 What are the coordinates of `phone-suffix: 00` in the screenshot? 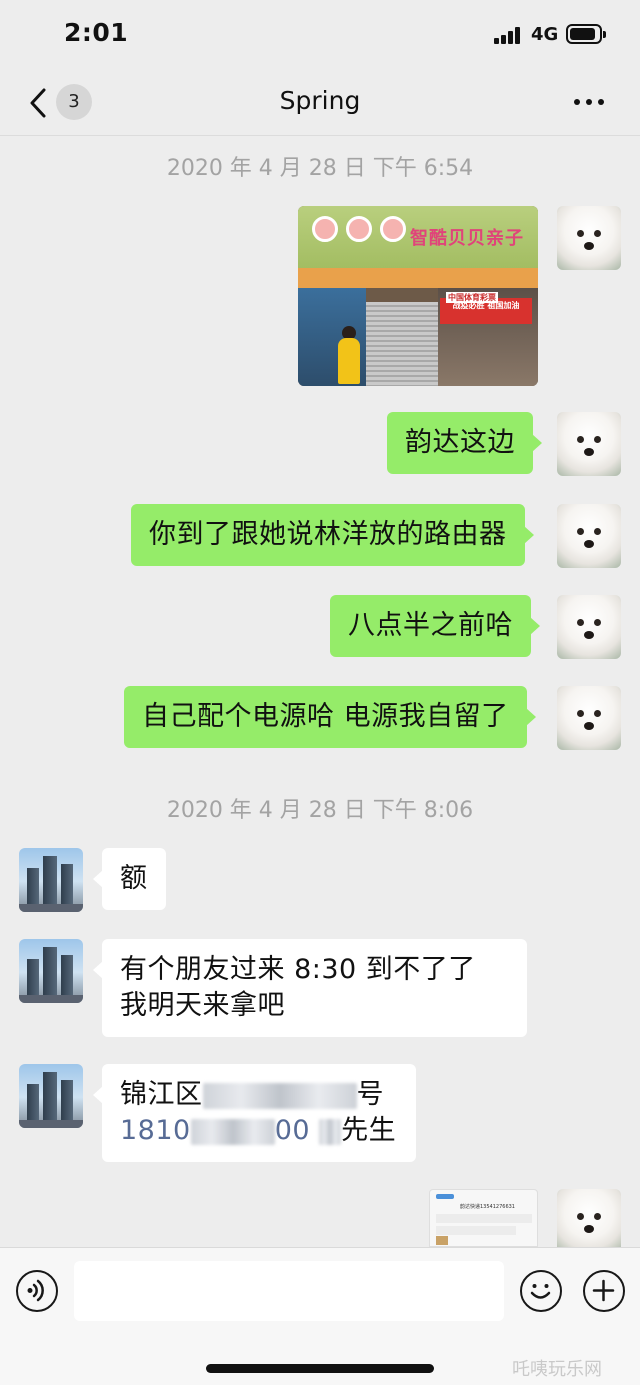 It's located at (292, 1130).